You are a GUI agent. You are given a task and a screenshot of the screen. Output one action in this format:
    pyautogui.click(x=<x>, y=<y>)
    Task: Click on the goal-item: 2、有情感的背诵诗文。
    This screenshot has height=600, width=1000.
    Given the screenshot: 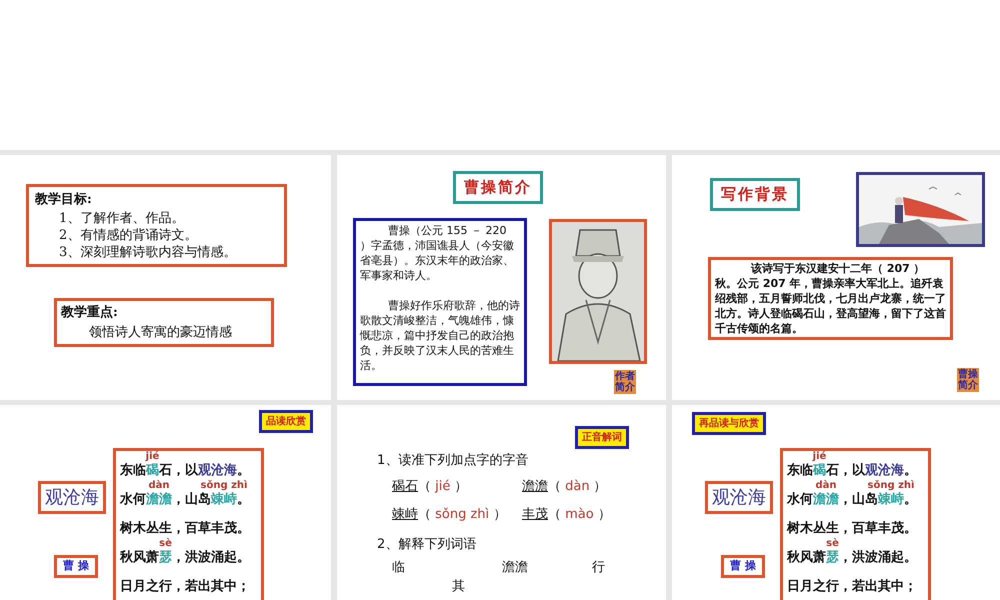 What is the action you would take?
    pyautogui.click(x=128, y=235)
    